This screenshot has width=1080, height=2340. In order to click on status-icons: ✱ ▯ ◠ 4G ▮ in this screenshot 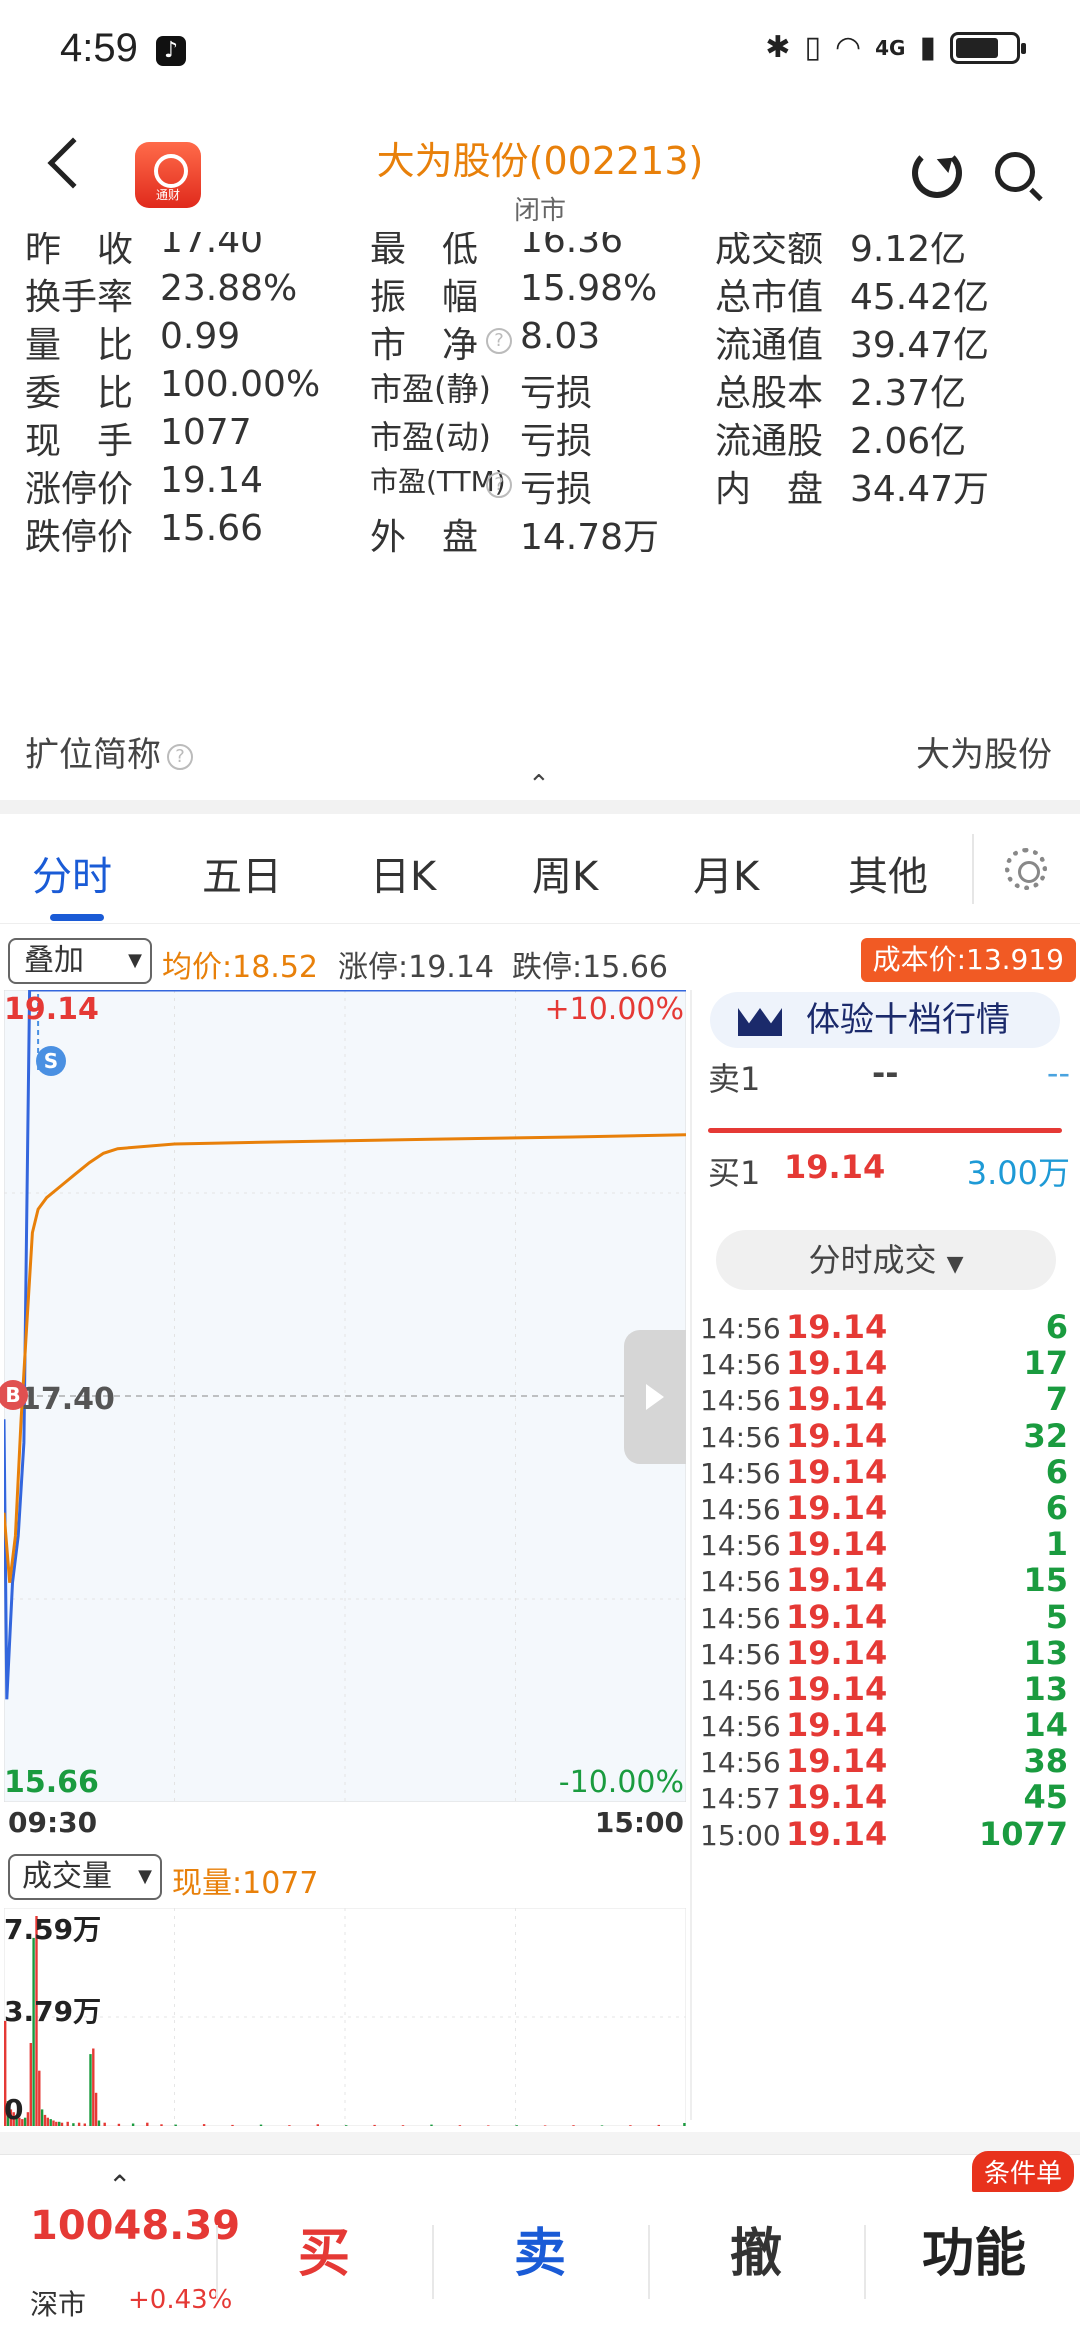, I will do `click(895, 47)`.